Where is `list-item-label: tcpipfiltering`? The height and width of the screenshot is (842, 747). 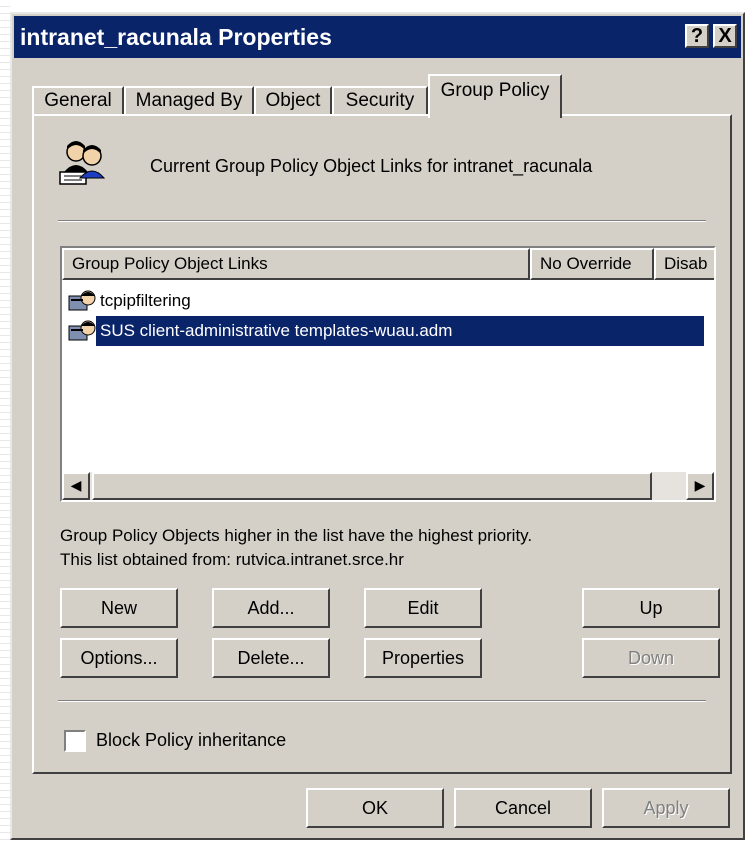 list-item-label: tcpipfiltering is located at coordinates (145, 300).